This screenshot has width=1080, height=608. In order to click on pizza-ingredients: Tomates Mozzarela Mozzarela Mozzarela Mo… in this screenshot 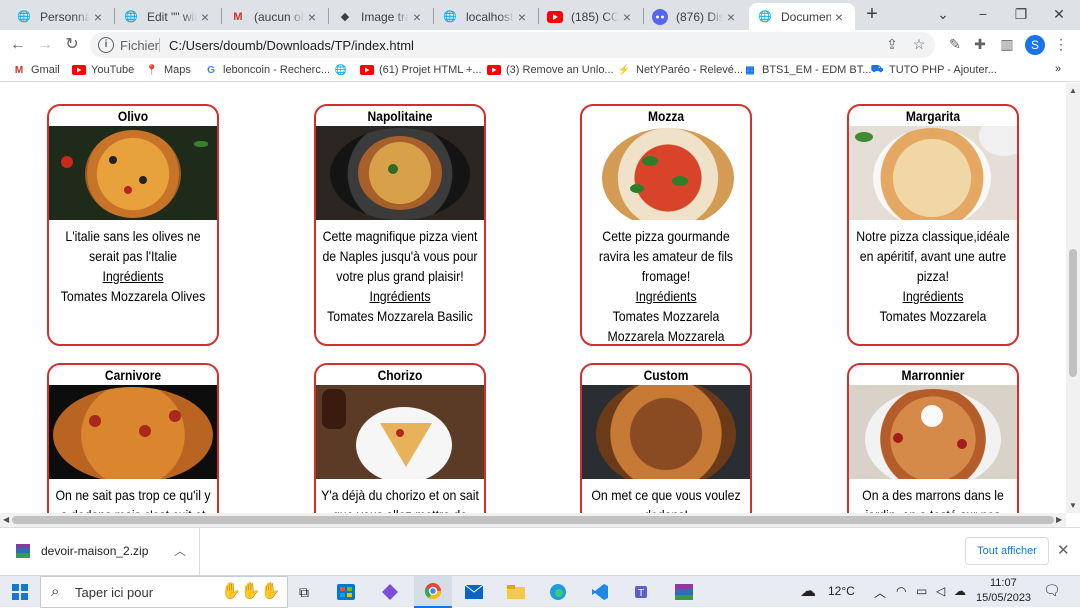, I will do `click(666, 326)`.